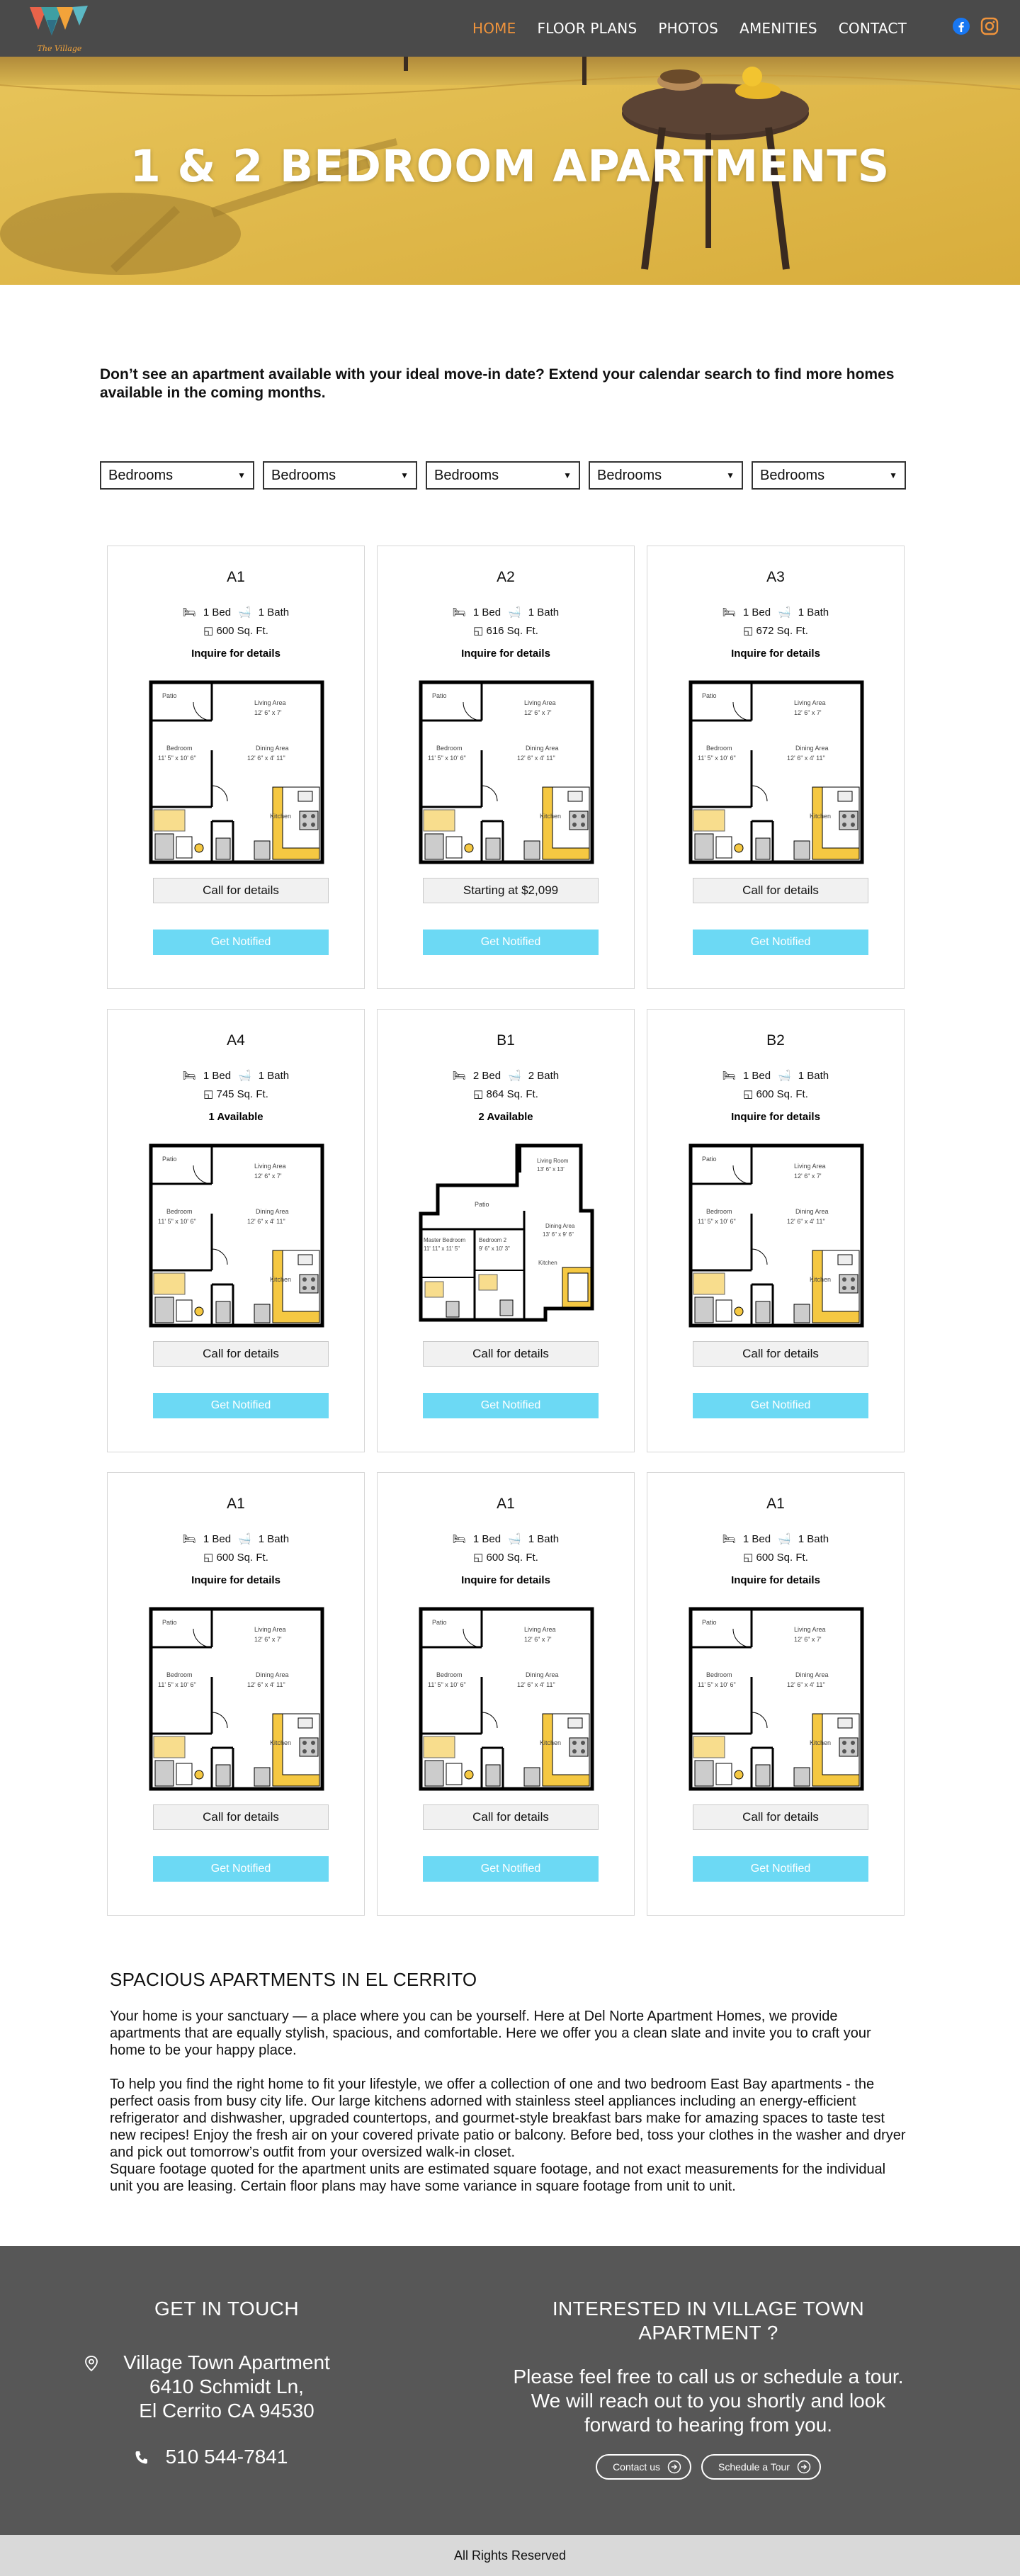 The height and width of the screenshot is (2576, 1020). I want to click on plan-name: A4, so click(236, 1040).